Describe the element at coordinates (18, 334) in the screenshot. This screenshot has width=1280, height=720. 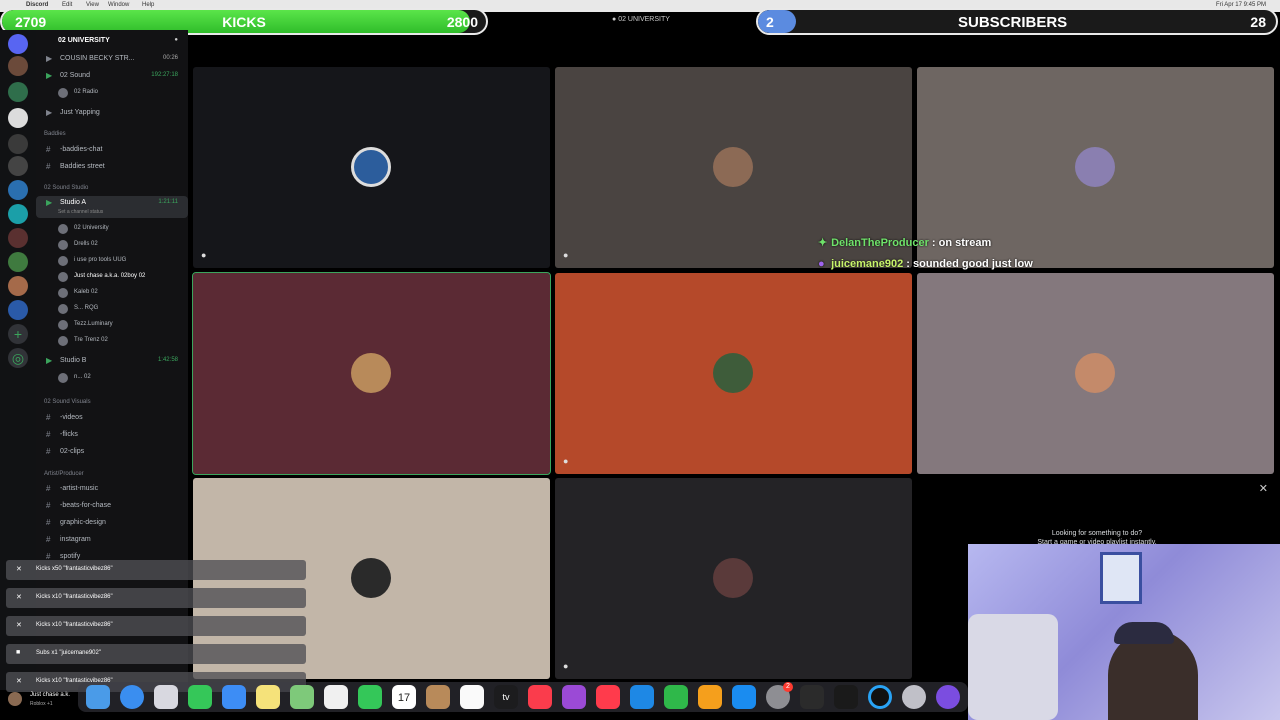
I see `add-server-icon: +` at that location.